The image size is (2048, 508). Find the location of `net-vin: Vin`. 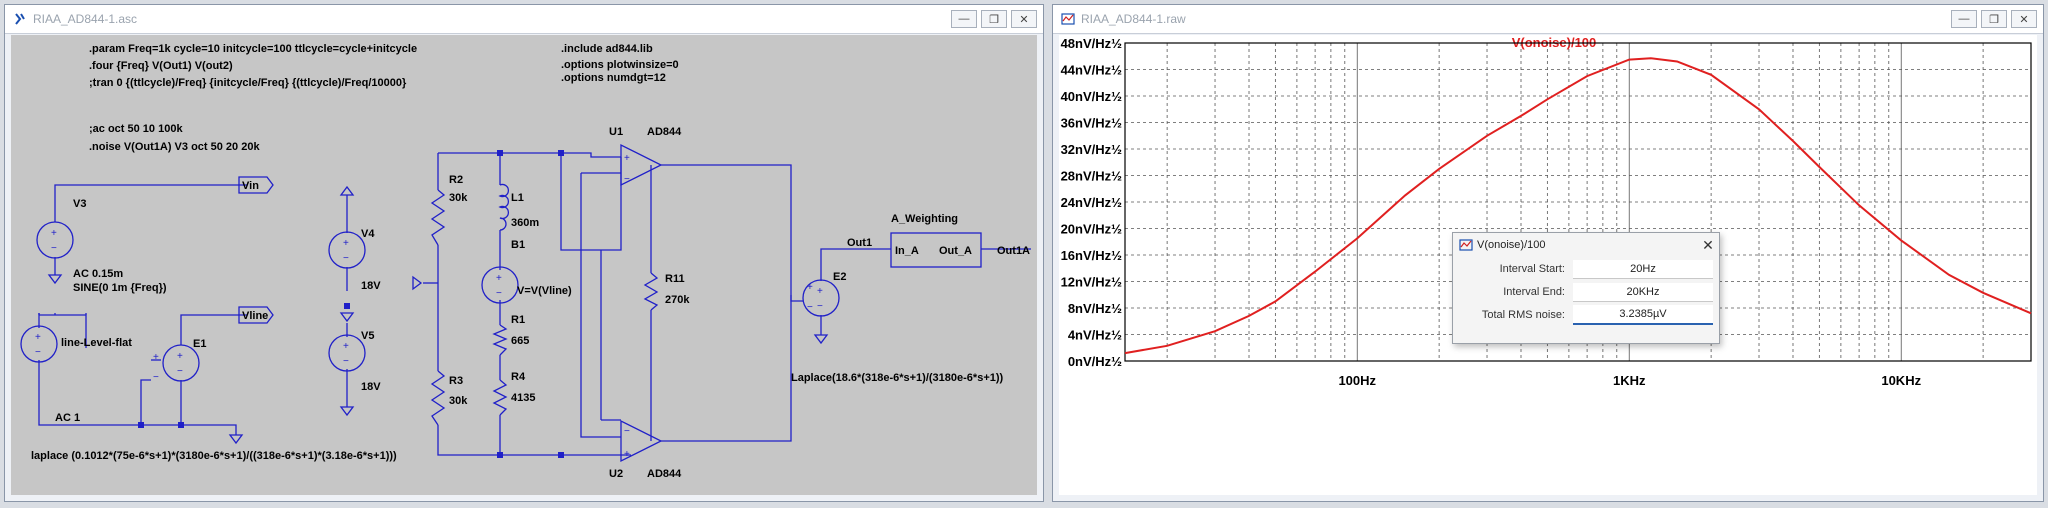

net-vin: Vin is located at coordinates (250, 186).